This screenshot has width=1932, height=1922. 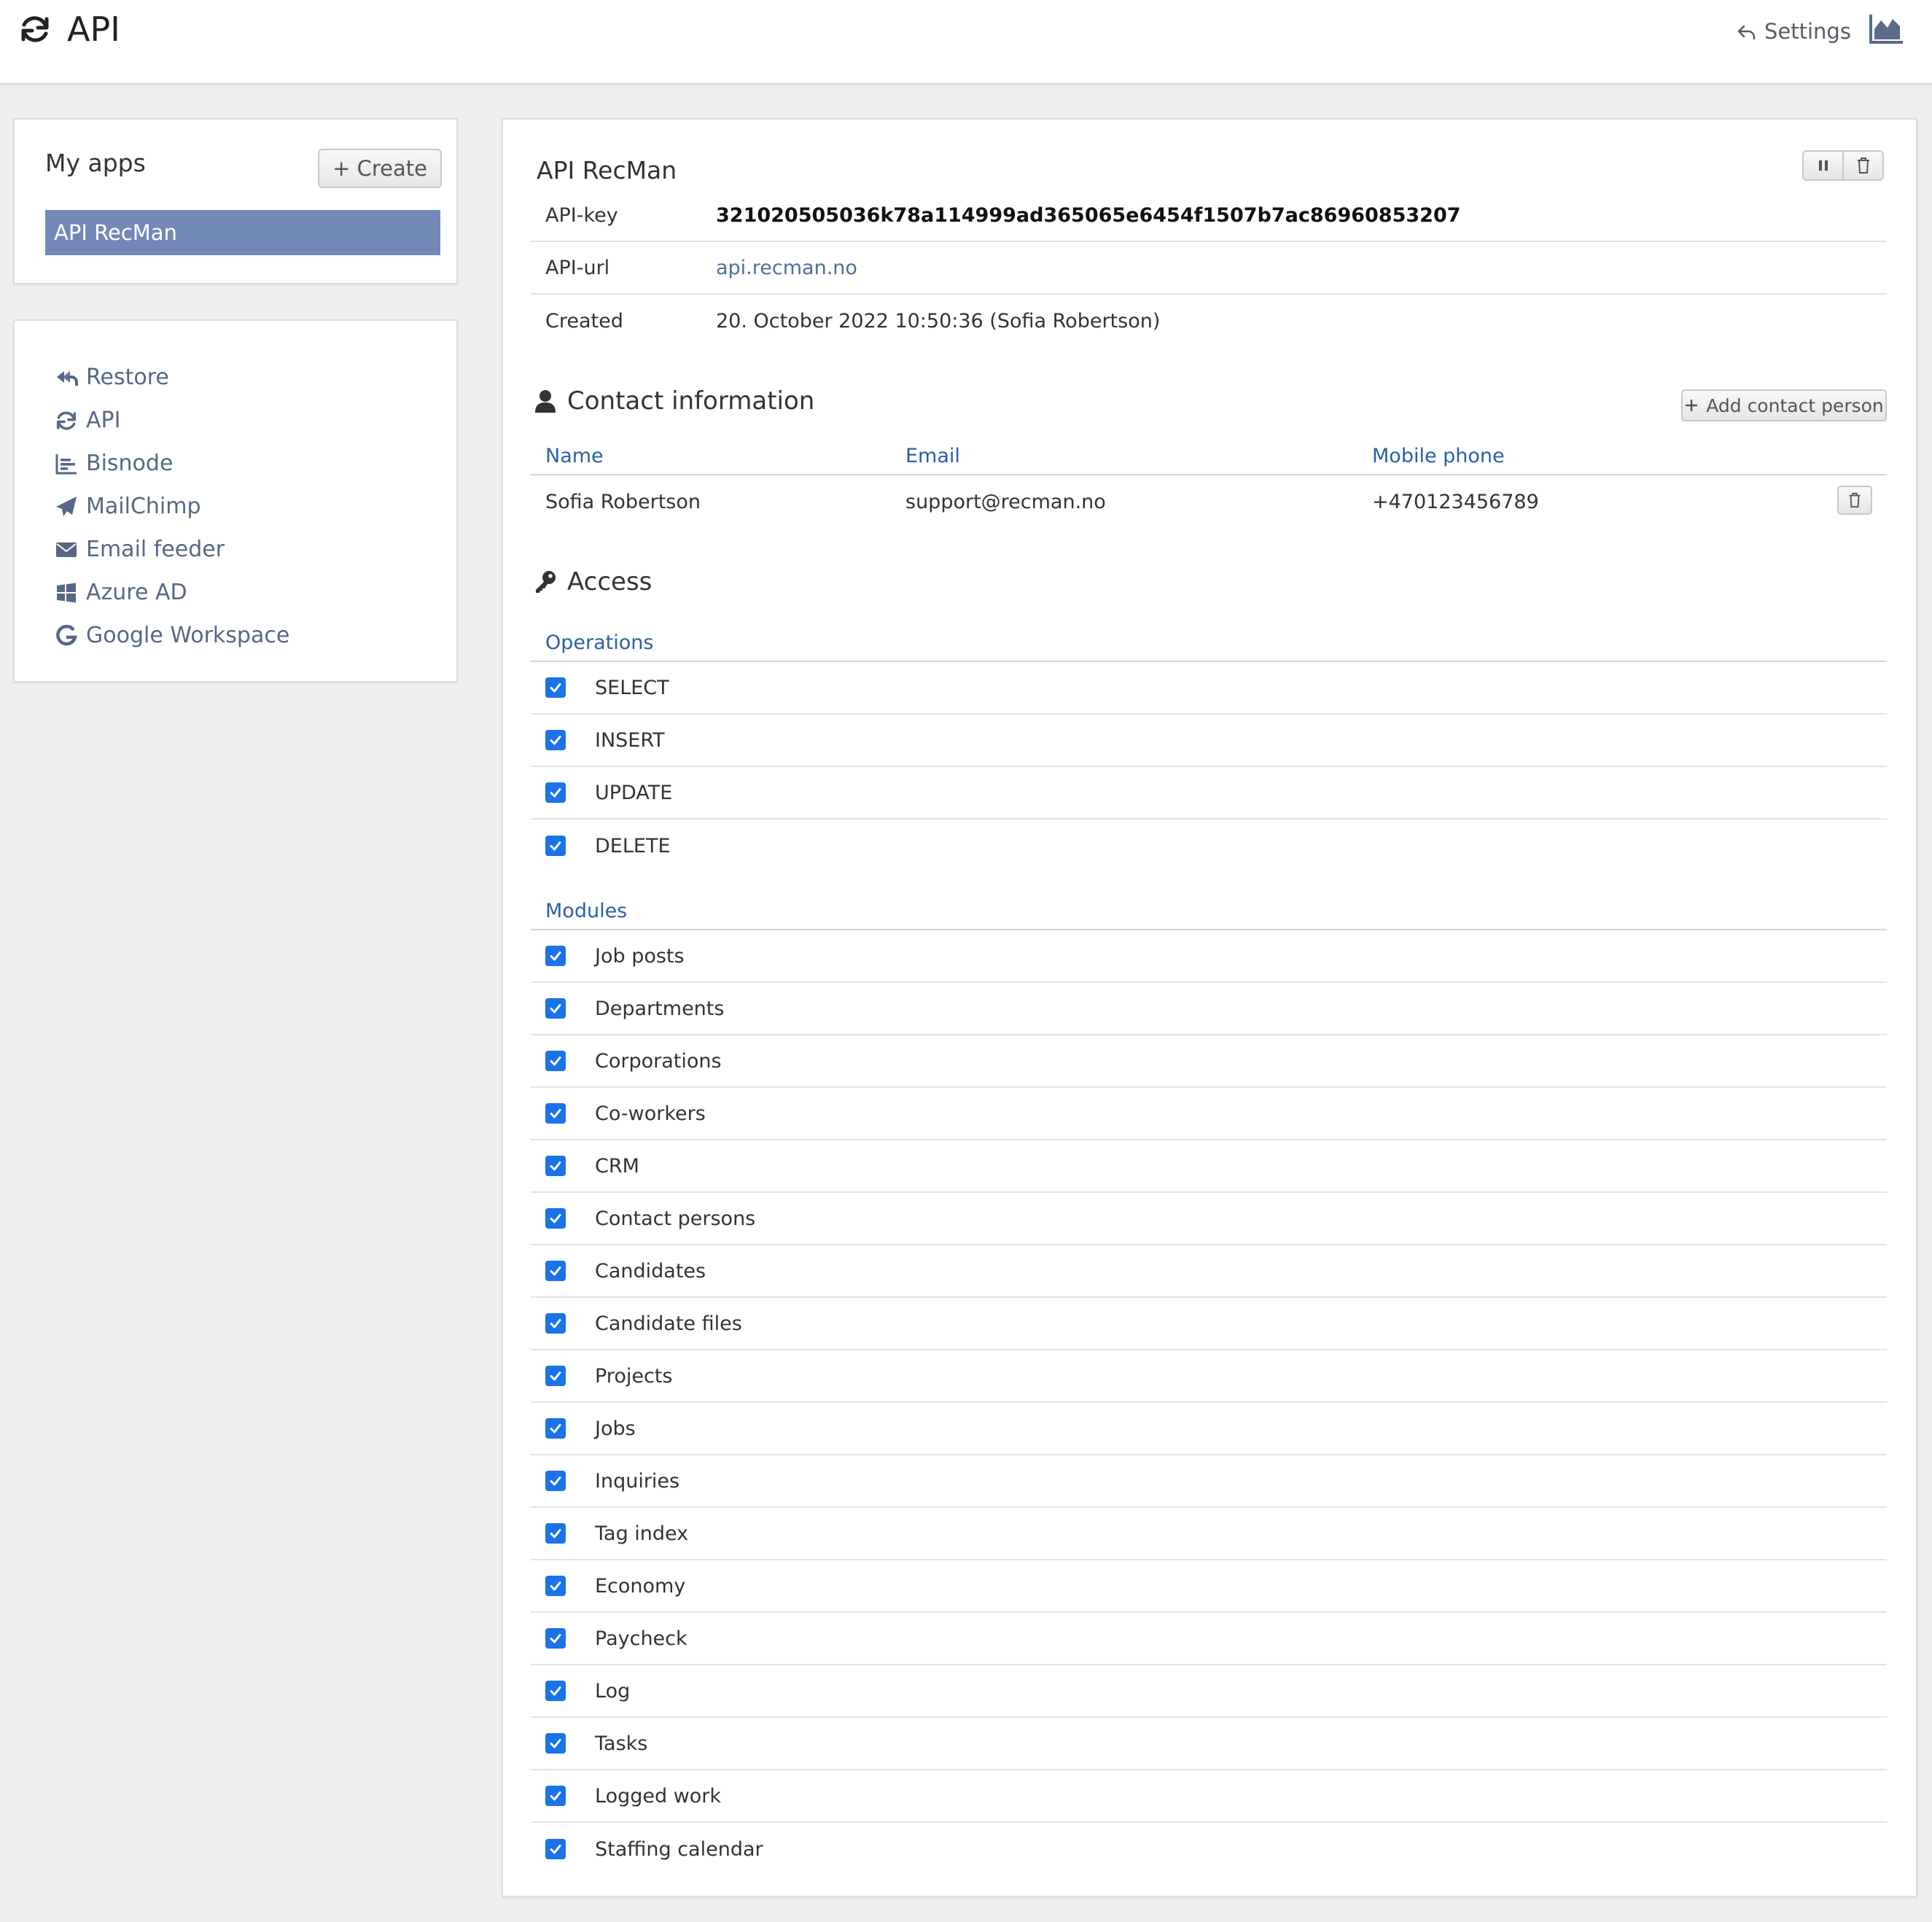 I want to click on module-label: Inquiries, so click(x=637, y=1481).